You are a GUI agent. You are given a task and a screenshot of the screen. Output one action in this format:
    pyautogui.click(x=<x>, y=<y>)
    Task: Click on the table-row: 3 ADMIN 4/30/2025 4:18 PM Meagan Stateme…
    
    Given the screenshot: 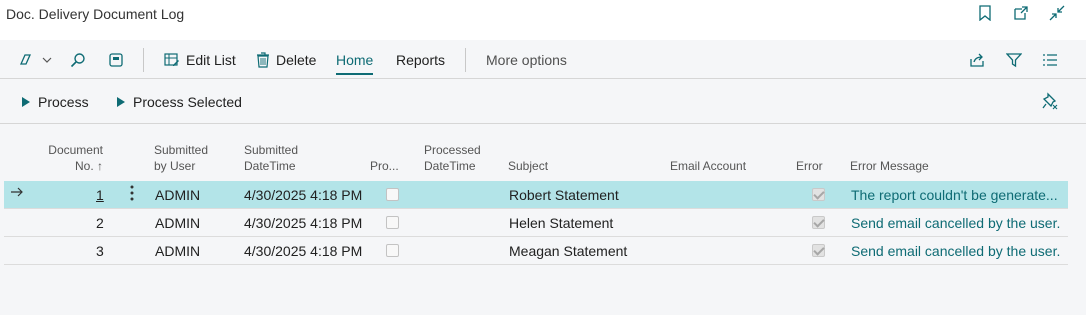 What is the action you would take?
    pyautogui.click(x=536, y=251)
    